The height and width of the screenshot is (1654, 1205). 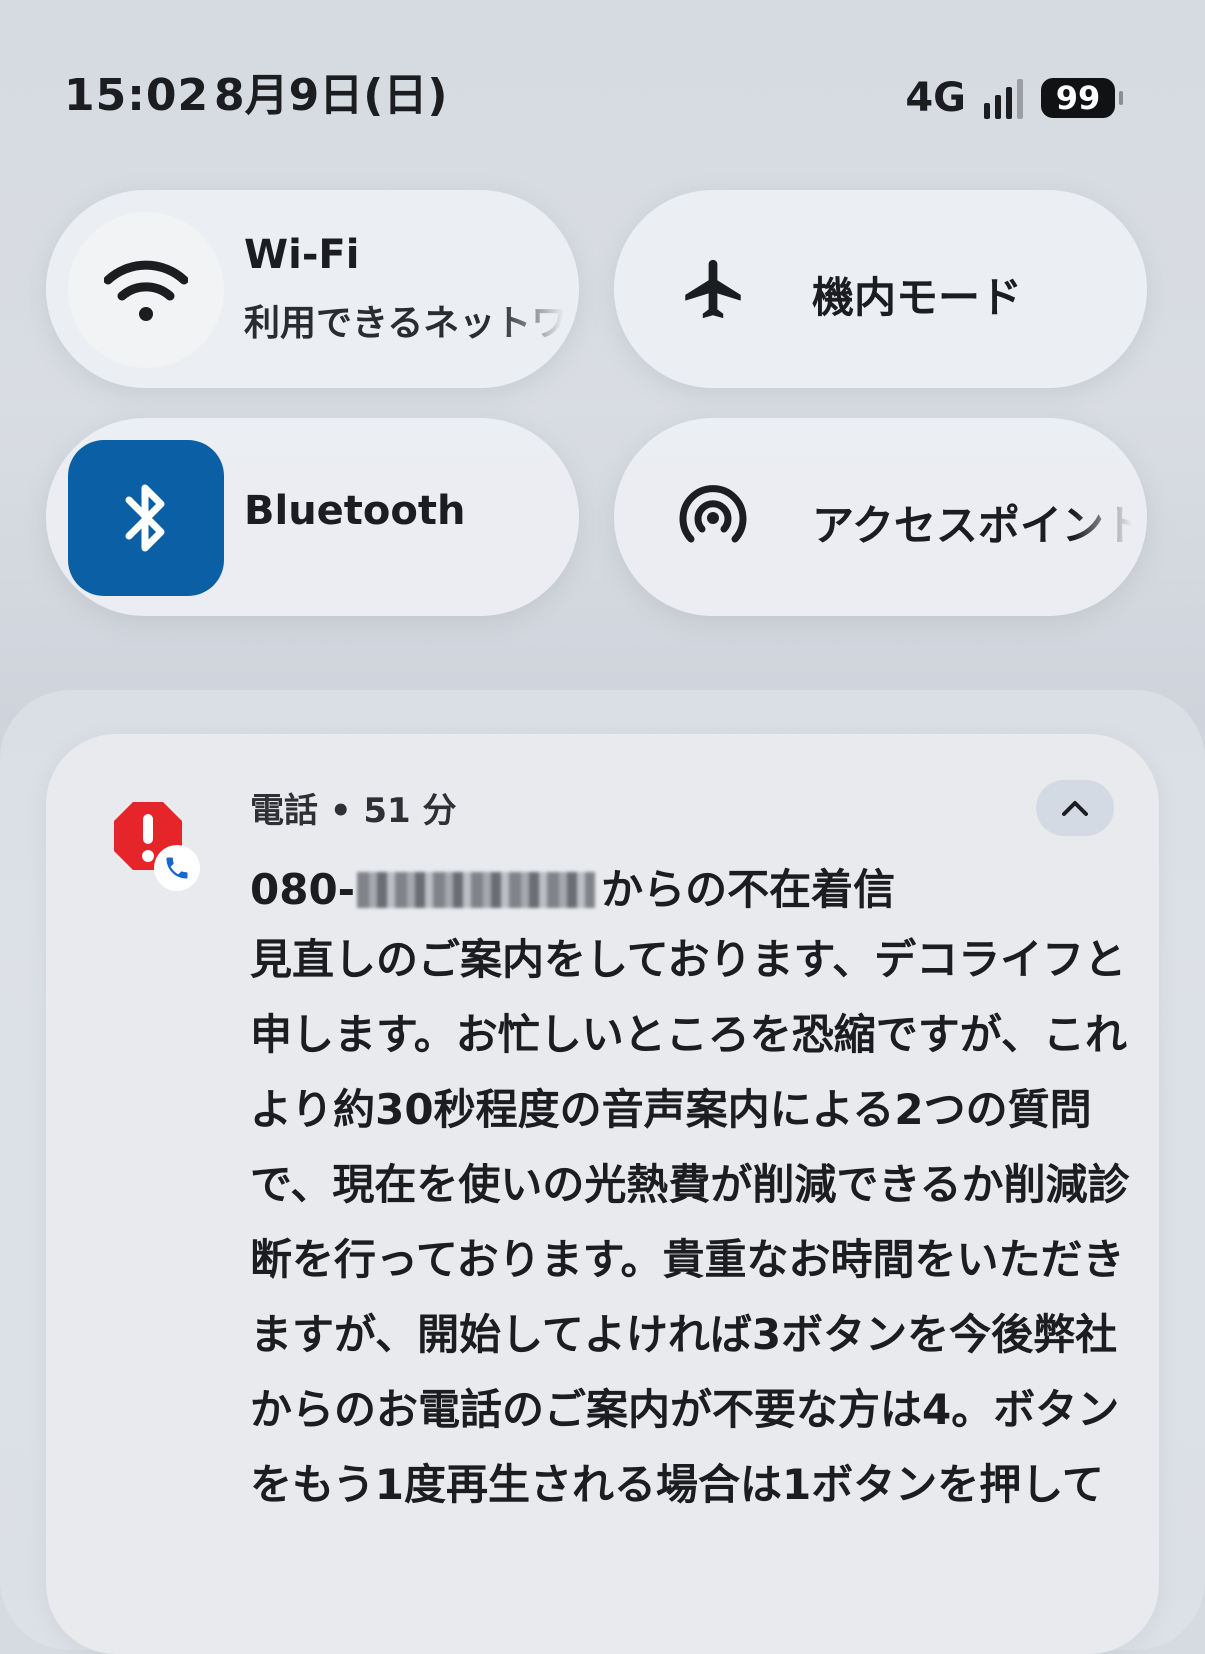 I want to click on notification-title: 080- からの不在着信, so click(x=572, y=890).